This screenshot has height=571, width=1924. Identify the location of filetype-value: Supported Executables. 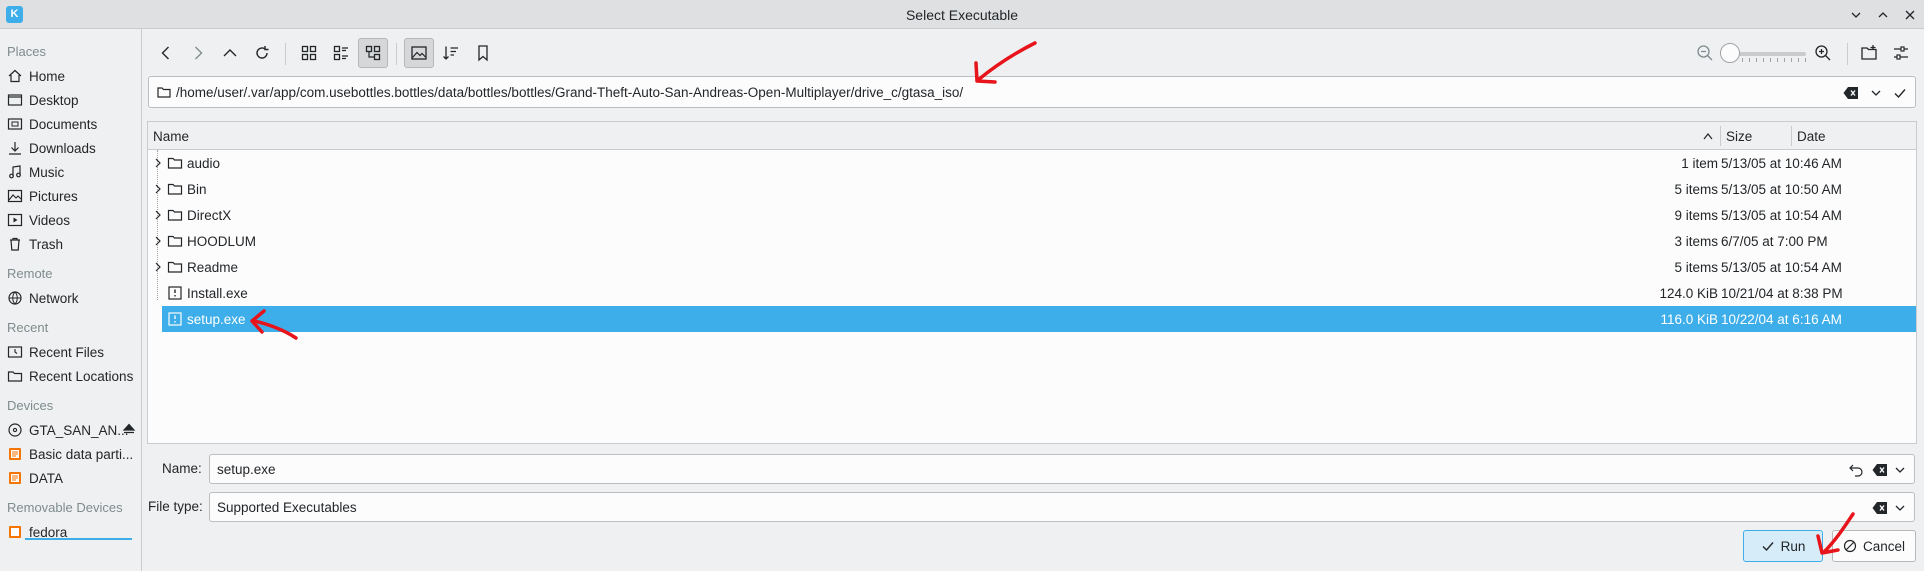
(287, 507).